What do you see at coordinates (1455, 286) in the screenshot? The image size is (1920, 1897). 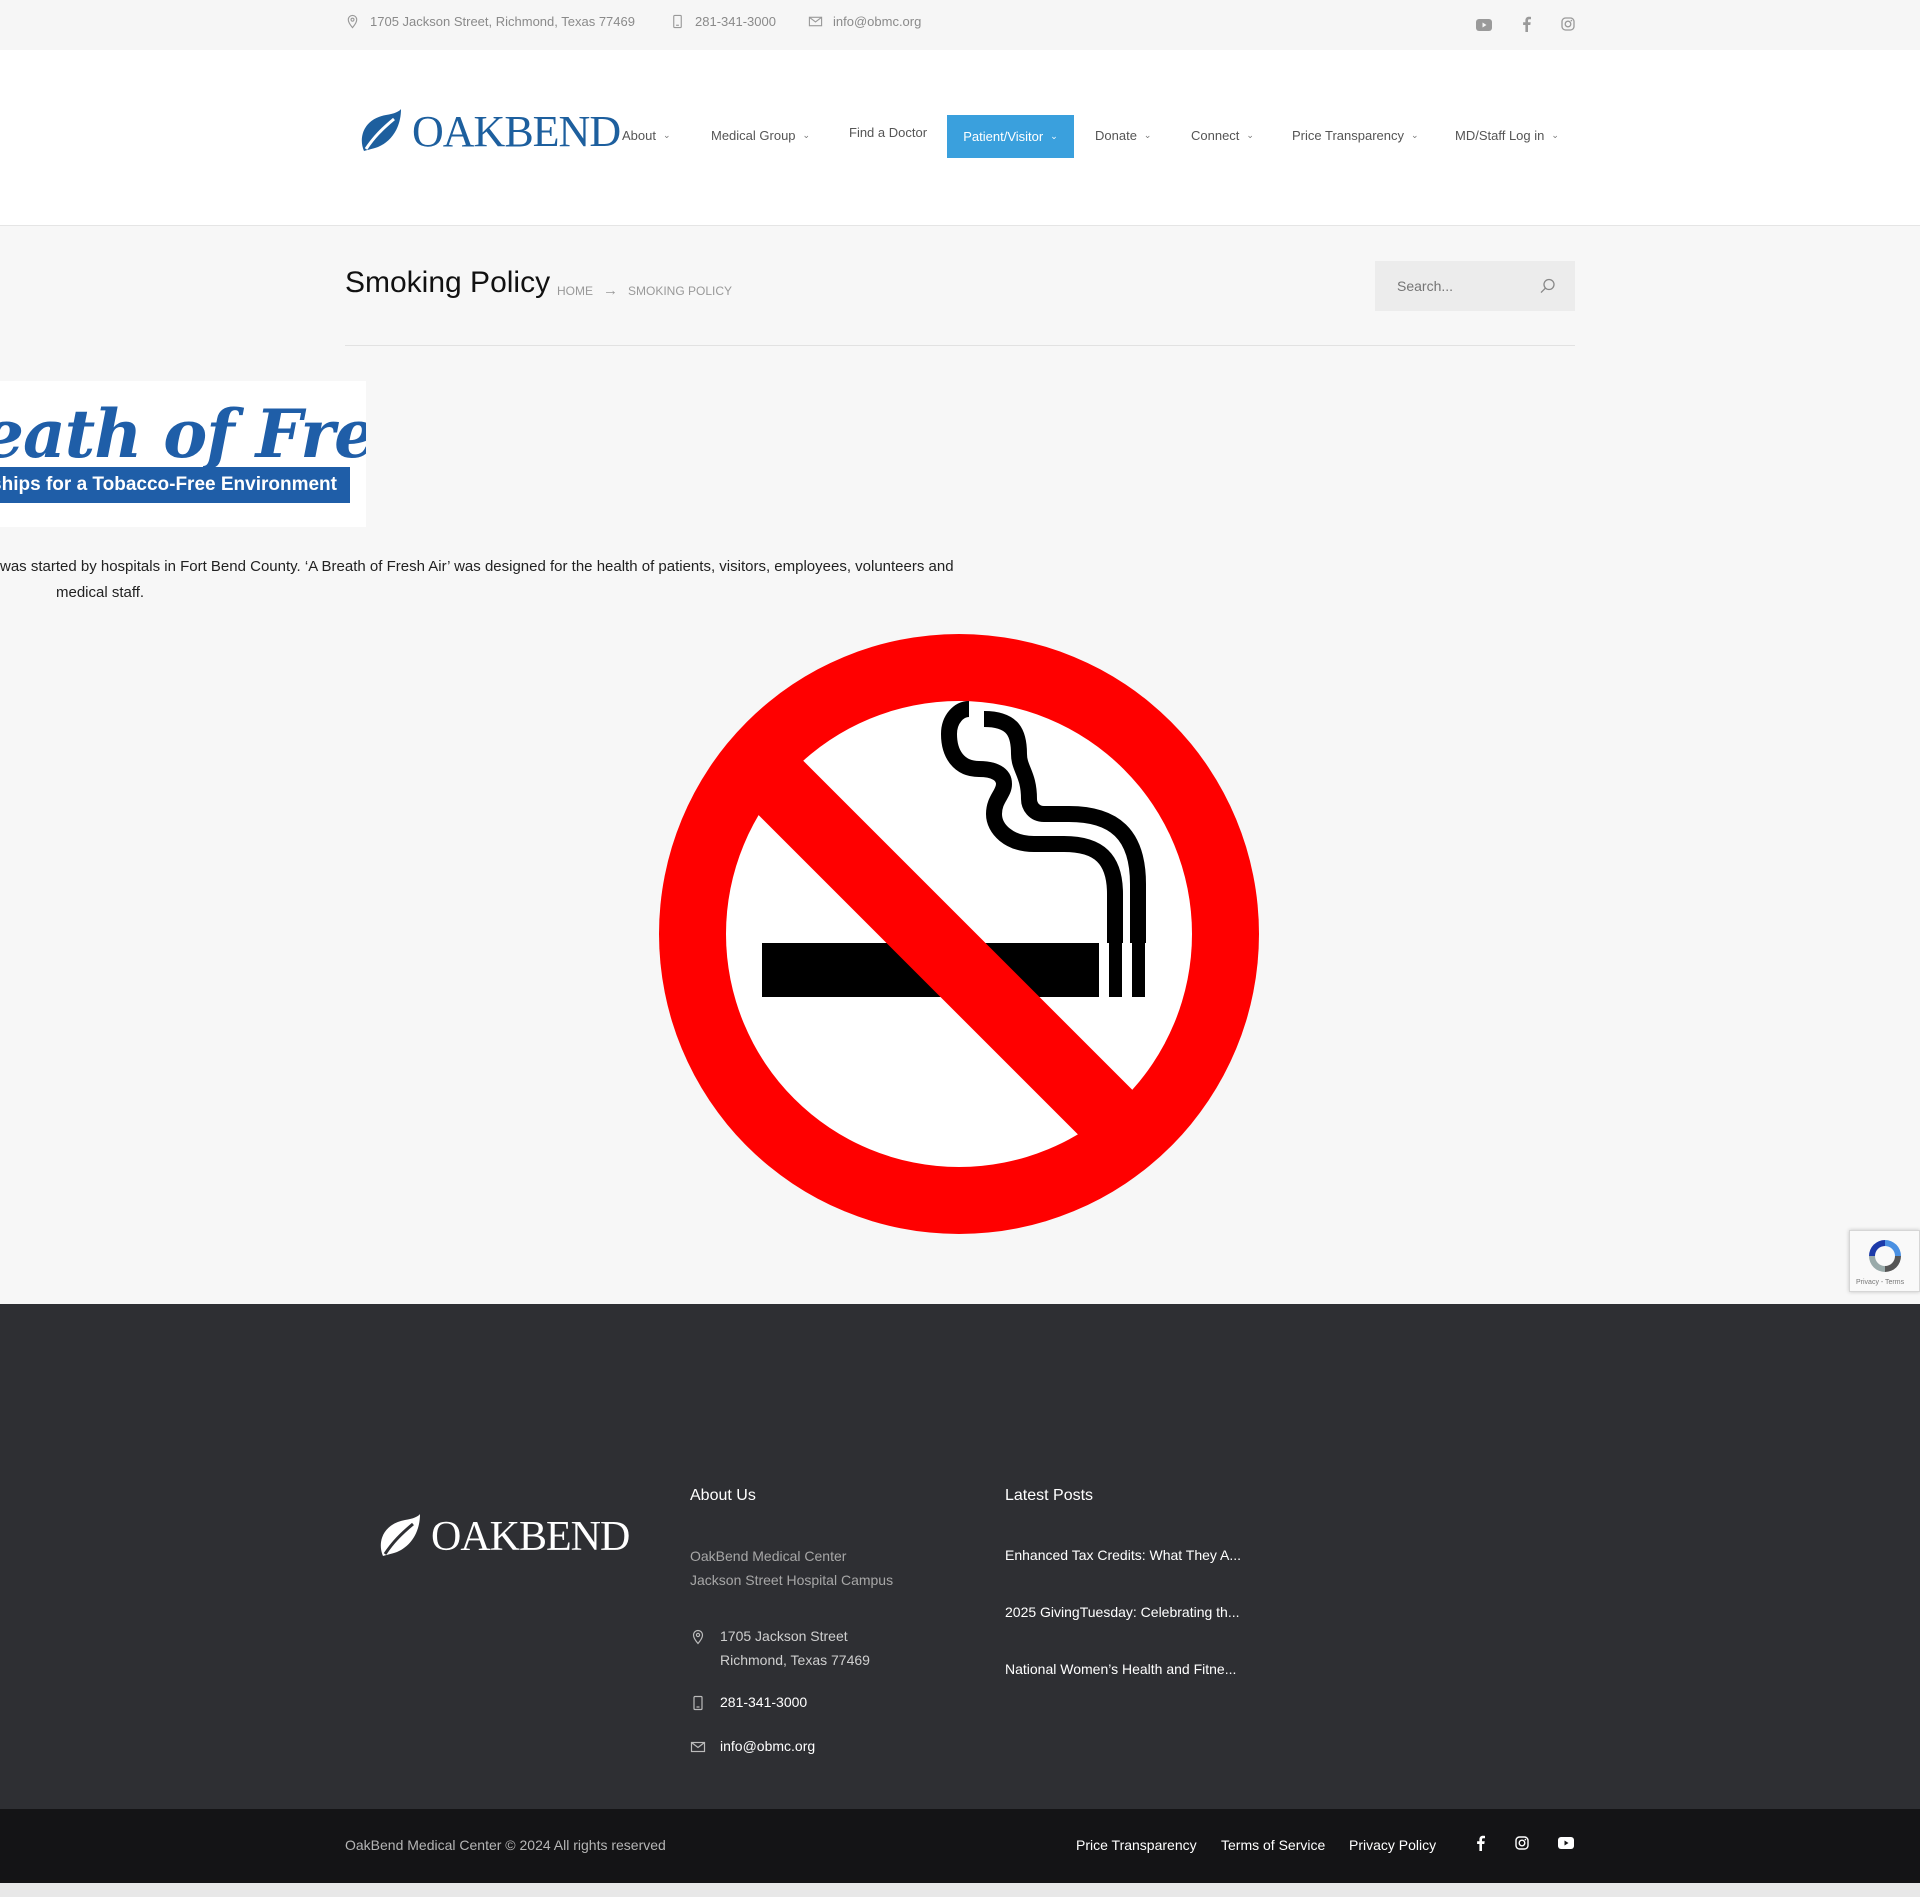 I see `search-input` at bounding box center [1455, 286].